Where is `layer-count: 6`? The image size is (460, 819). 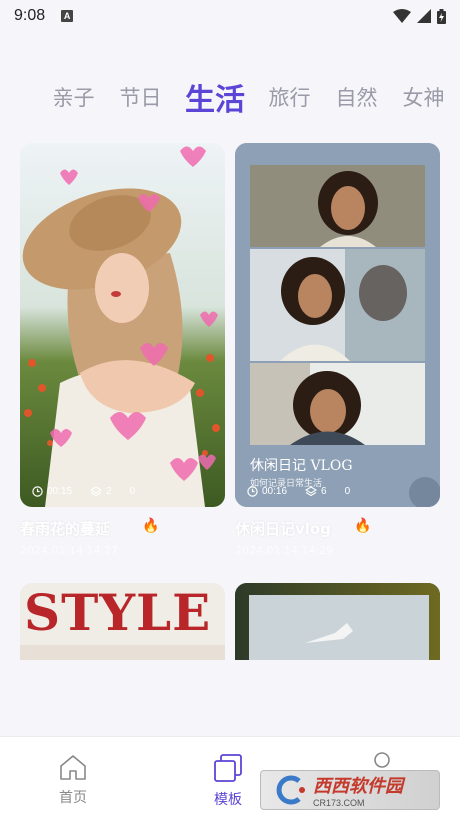 layer-count: 6 is located at coordinates (324, 491).